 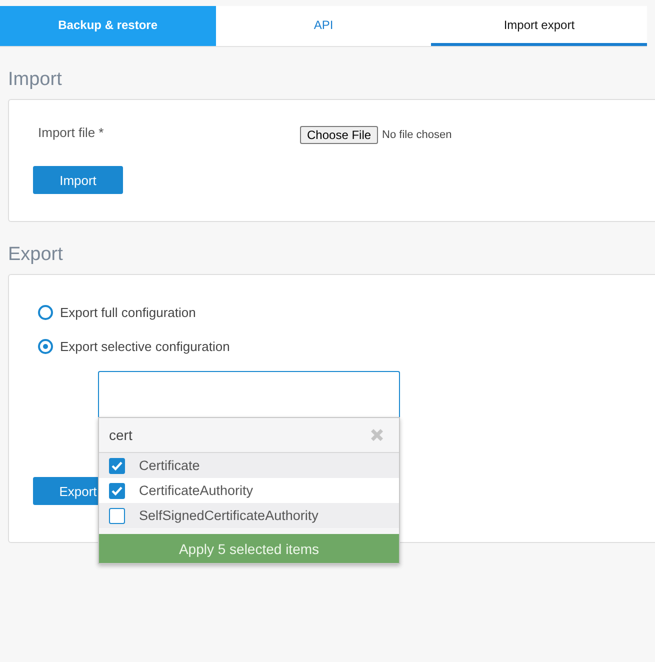 I want to click on option-item: Certificate, so click(x=249, y=465).